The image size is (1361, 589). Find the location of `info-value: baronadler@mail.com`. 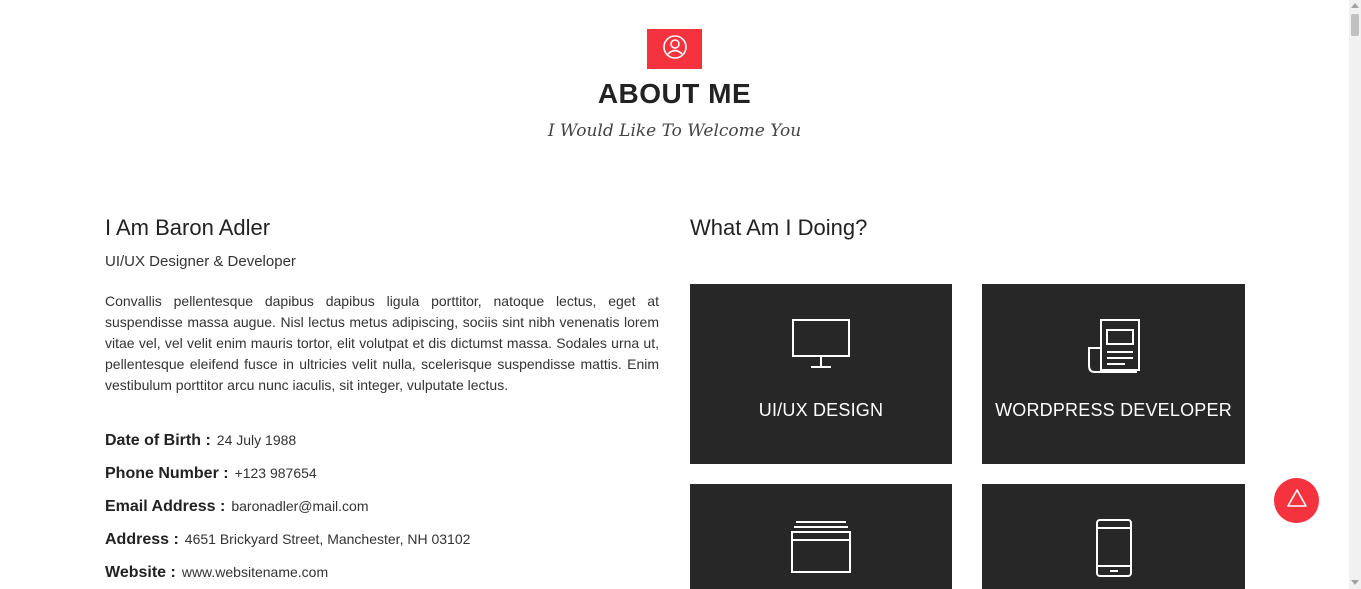

info-value: baronadler@mail.com is located at coordinates (300, 506).